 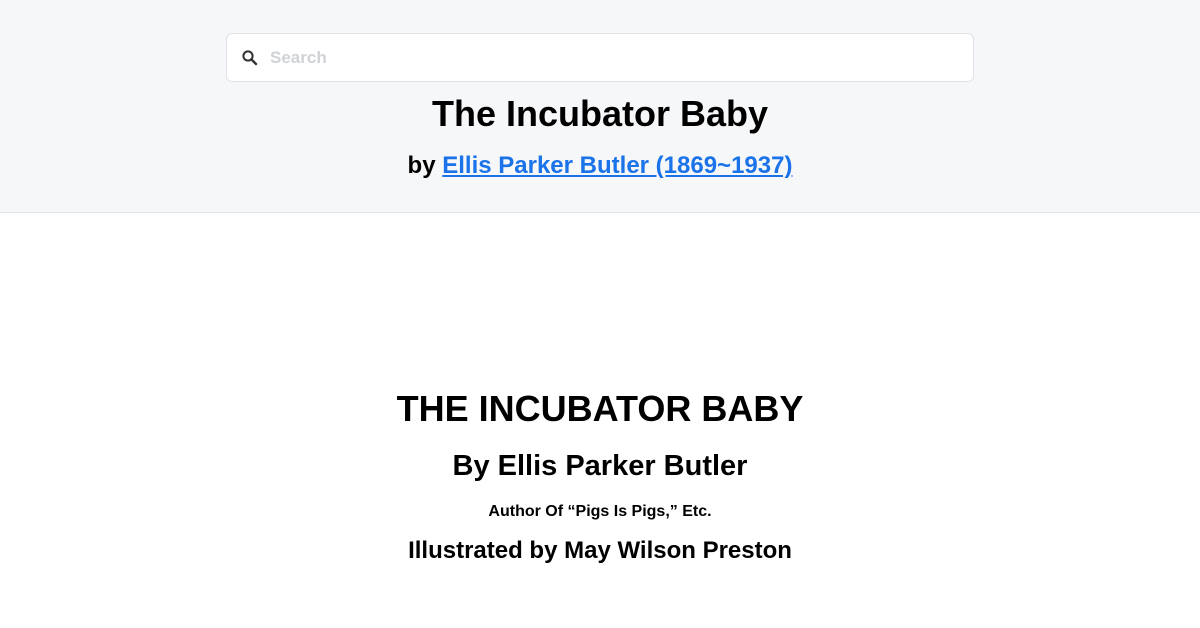 What do you see at coordinates (600, 550) in the screenshot?
I see `book-illustrator: Illustrated by May Wilson Preston` at bounding box center [600, 550].